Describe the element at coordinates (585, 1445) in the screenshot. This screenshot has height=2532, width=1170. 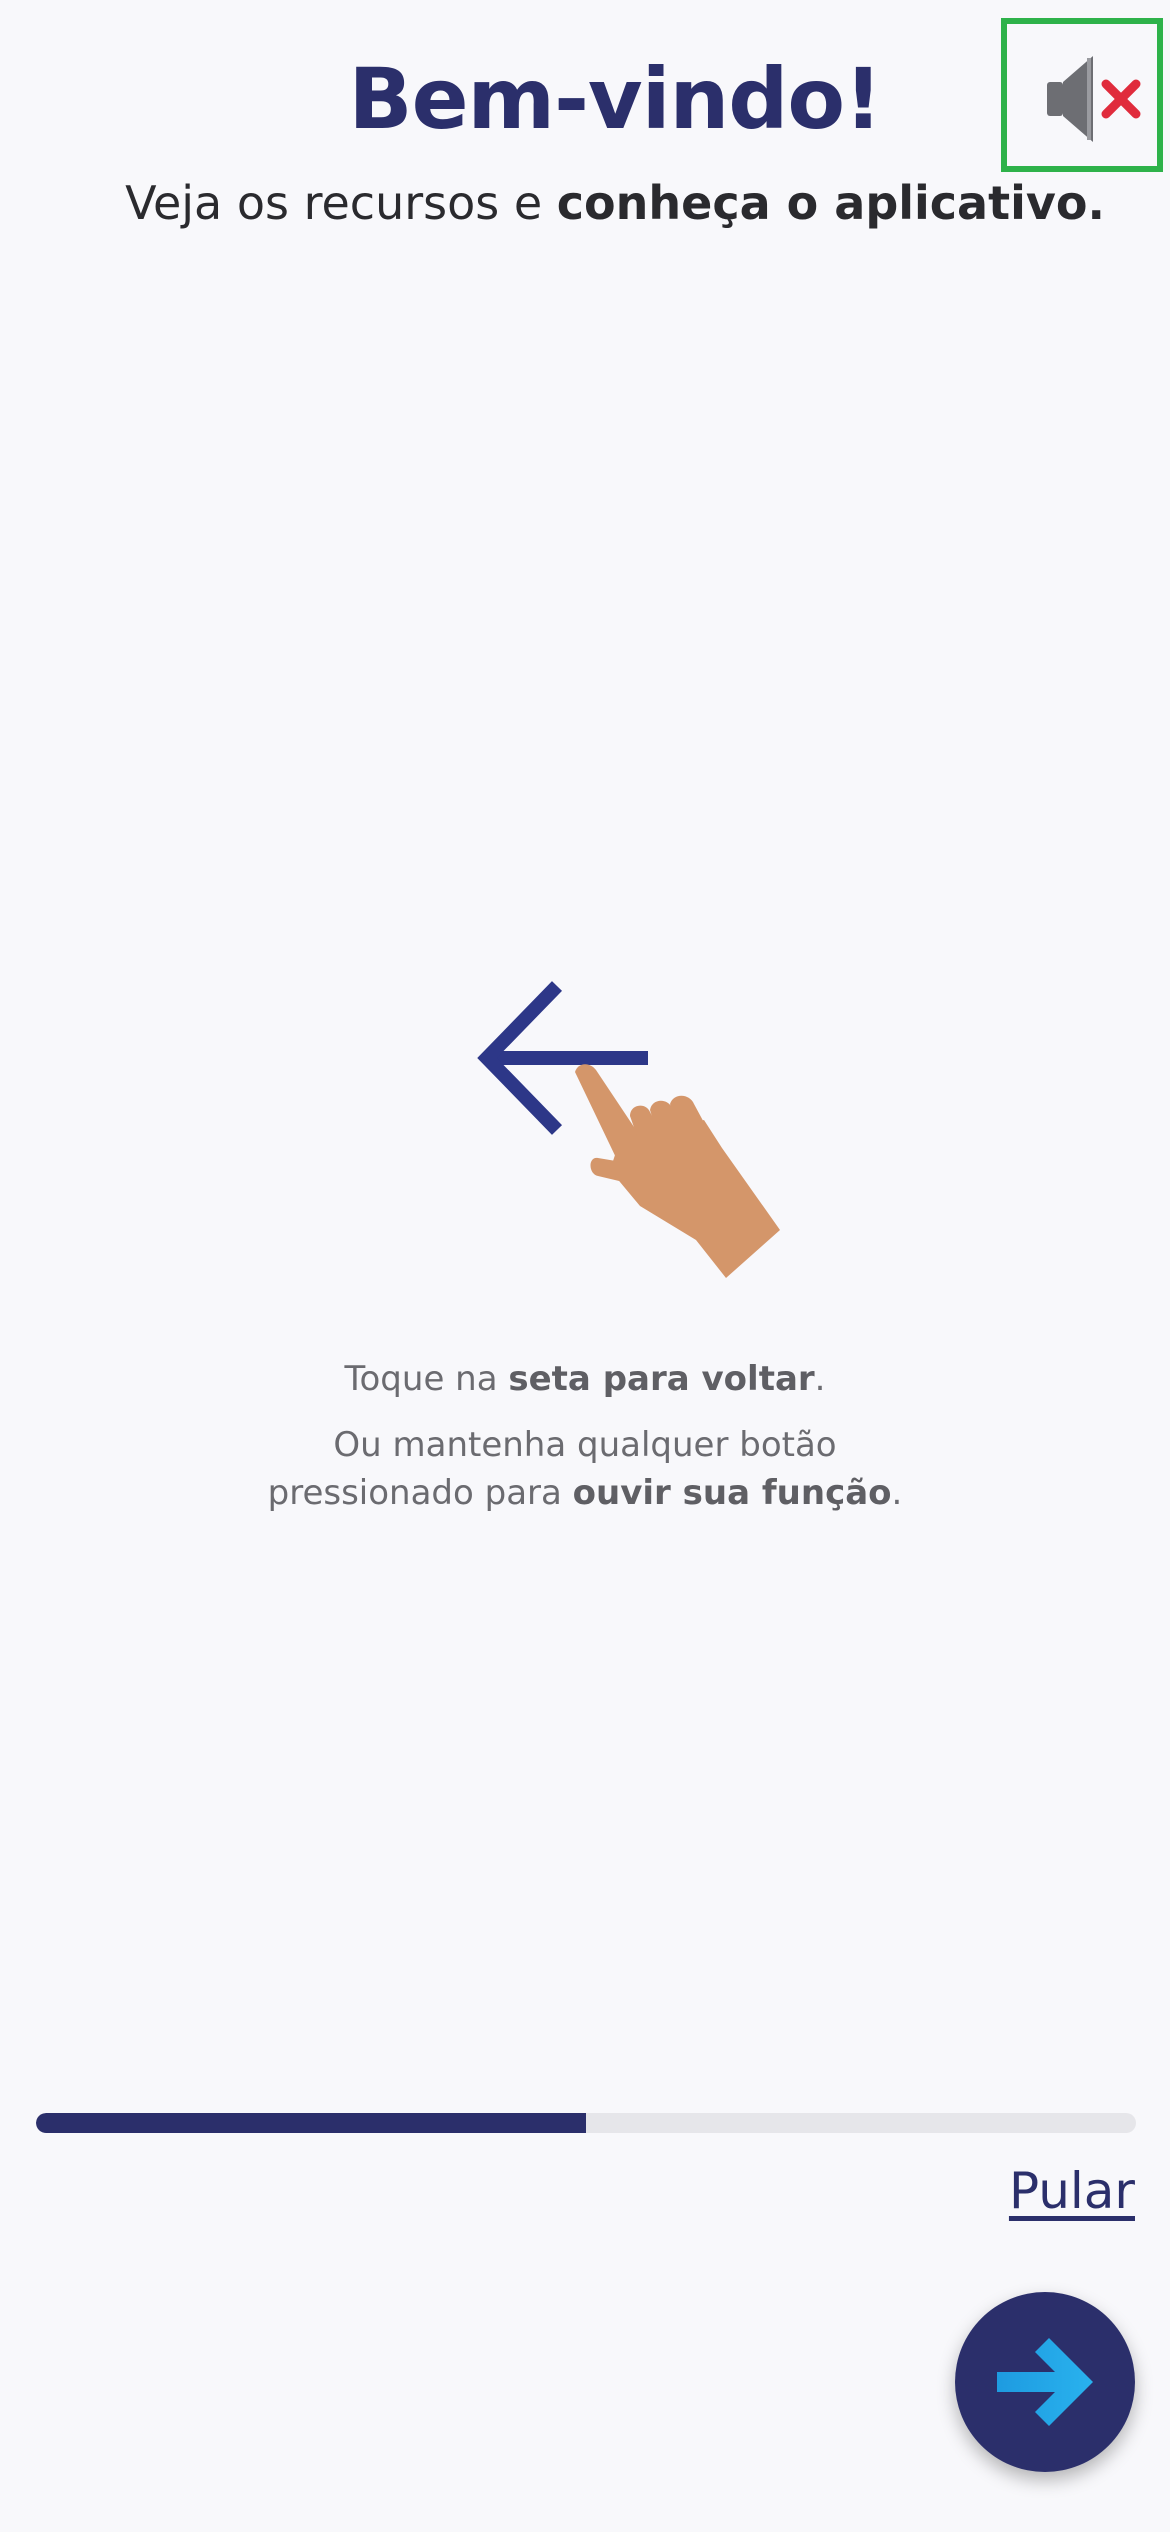
I see `instruction-line-hold: Ou mantenha qualquer botão` at that location.